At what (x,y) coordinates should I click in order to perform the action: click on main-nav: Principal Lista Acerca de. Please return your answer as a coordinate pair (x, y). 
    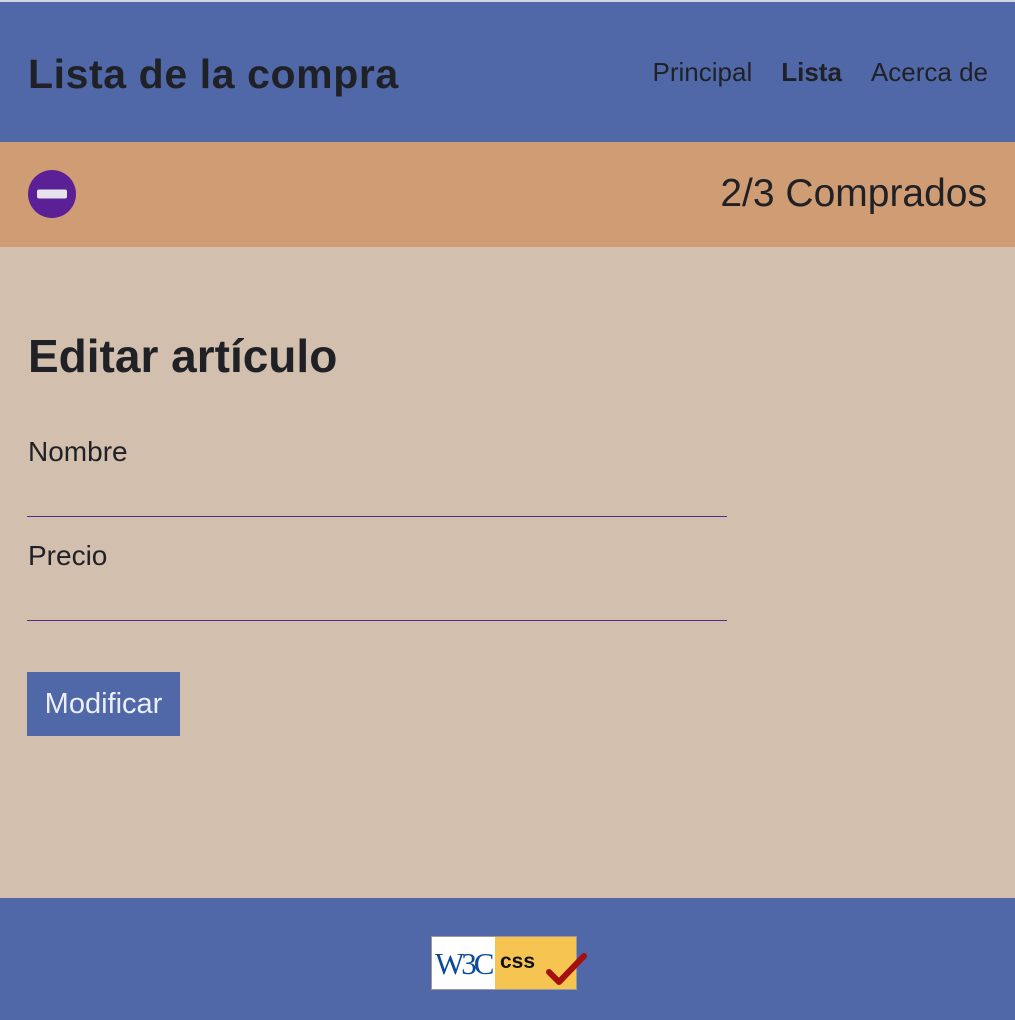
    Looking at the image, I should click on (820, 72).